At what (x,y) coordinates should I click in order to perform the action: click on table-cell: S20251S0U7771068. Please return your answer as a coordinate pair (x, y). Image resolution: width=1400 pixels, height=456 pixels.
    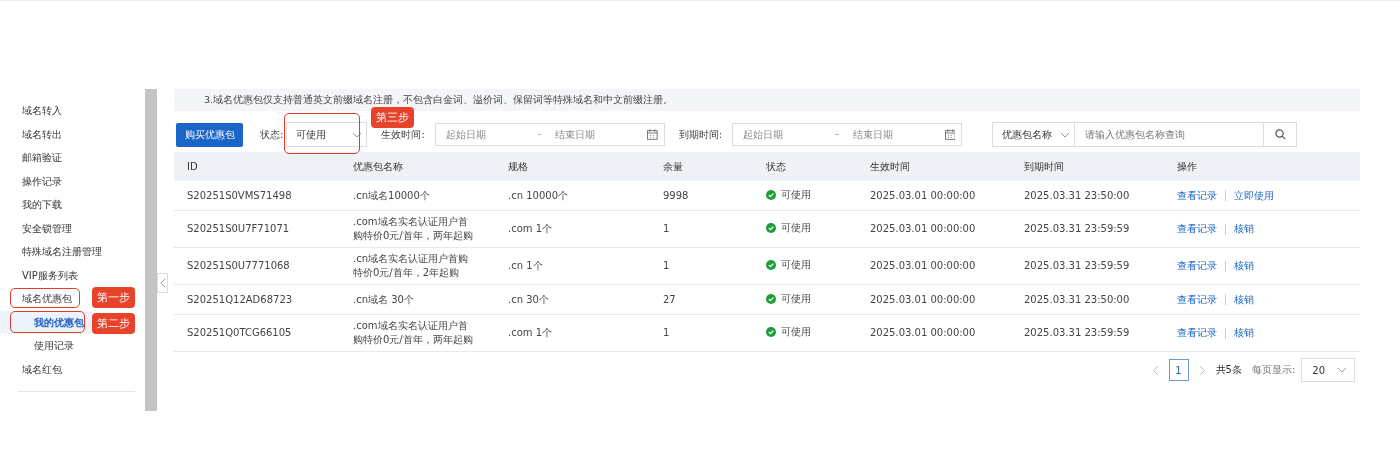
    Looking at the image, I should click on (257, 266).